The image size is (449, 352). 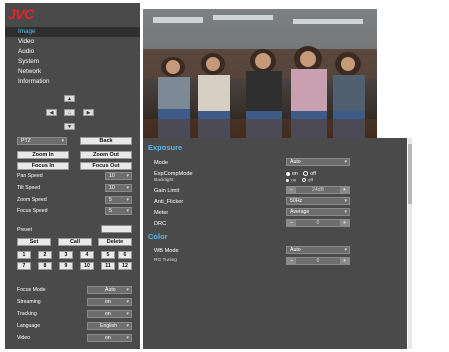 What do you see at coordinates (51, 112) in the screenshot?
I see `left-arrow-icon: ◀` at bounding box center [51, 112].